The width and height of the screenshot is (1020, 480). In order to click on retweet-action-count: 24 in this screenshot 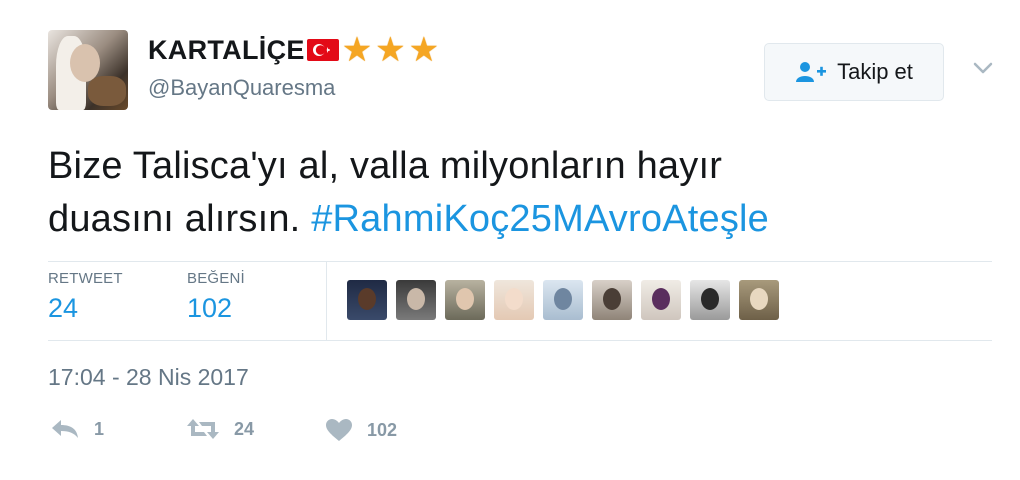, I will do `click(244, 428)`.